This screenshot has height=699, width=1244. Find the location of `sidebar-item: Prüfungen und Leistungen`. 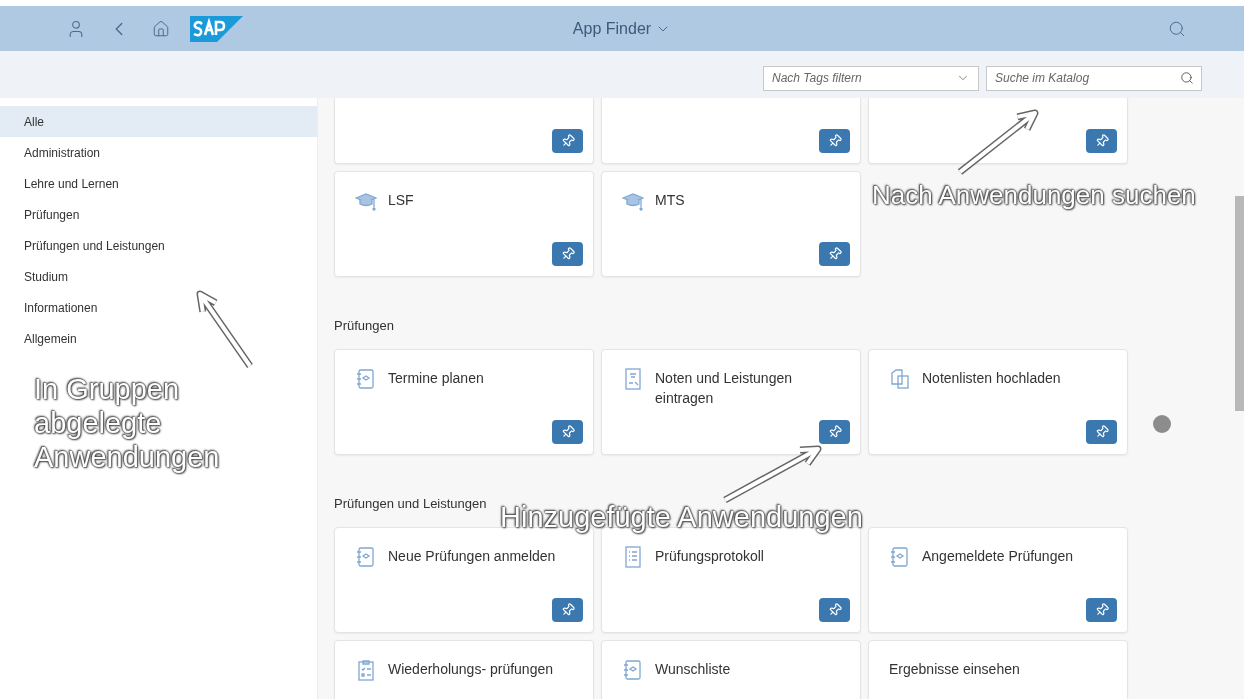

sidebar-item: Prüfungen und Leistungen is located at coordinates (158, 245).